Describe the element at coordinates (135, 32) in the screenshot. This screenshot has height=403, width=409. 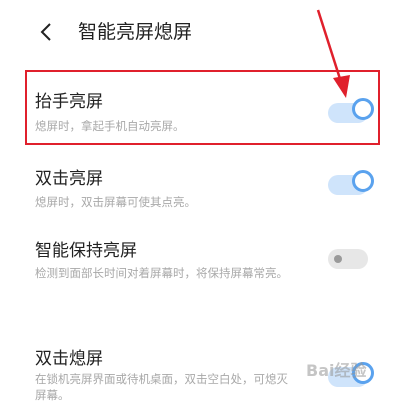
I see `page-title: 智能亮屏熄屏` at that location.